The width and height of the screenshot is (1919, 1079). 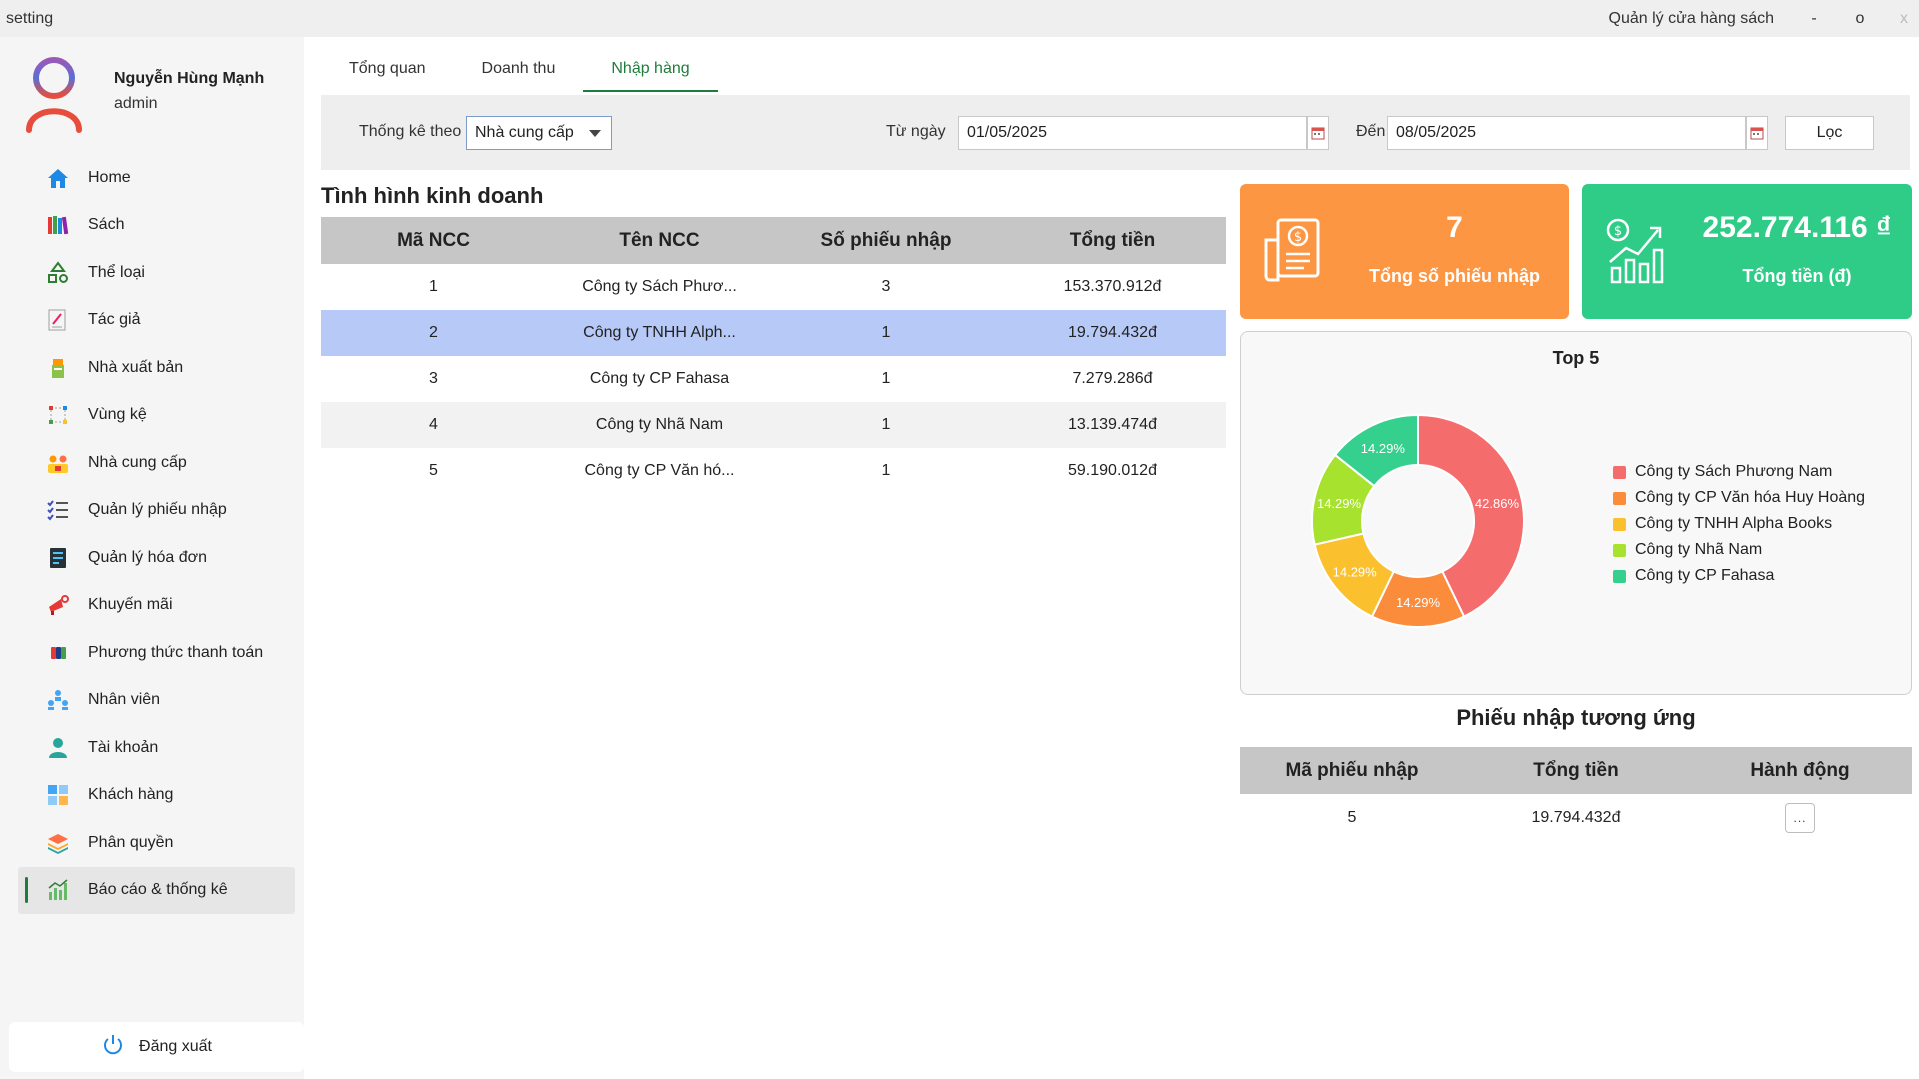 I want to click on logout-button: Đăng xuất, so click(x=156, y=1047).